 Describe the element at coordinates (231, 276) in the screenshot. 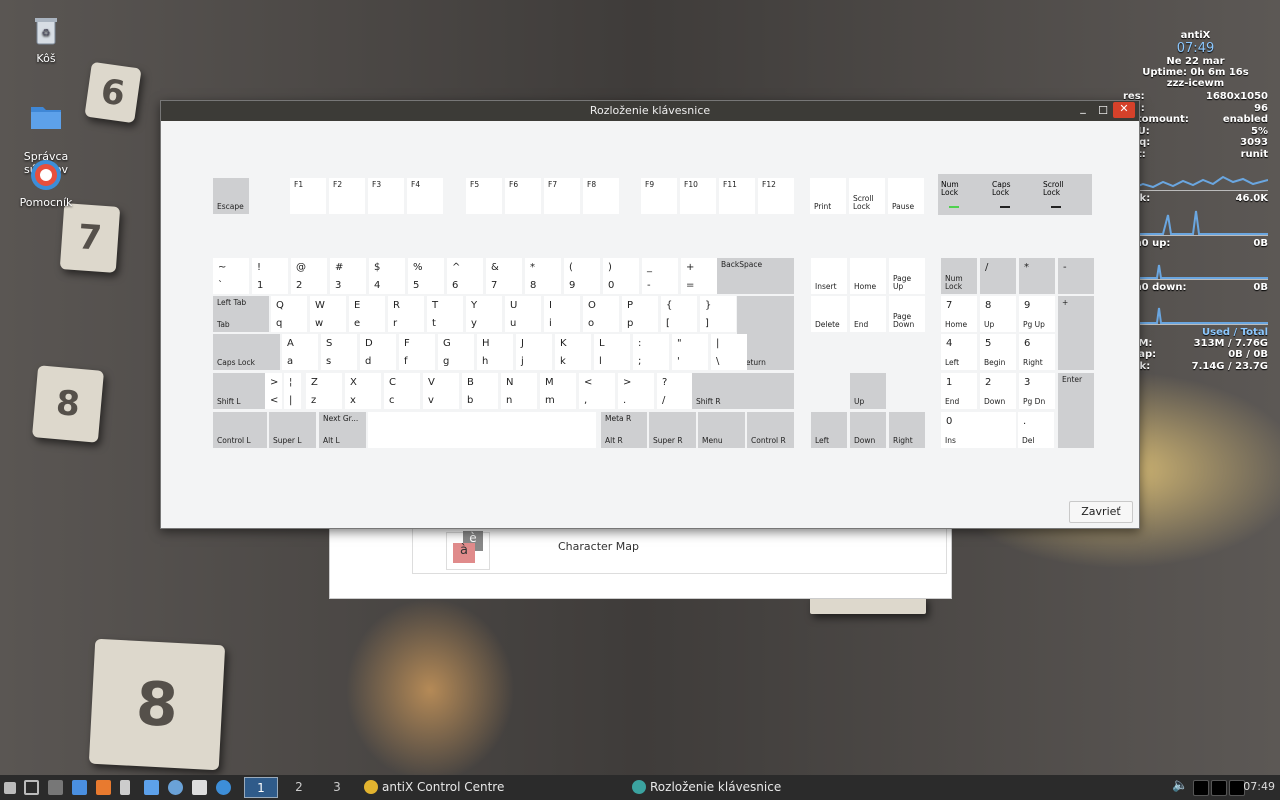

I see `keyboard-key: ~ `` at that location.